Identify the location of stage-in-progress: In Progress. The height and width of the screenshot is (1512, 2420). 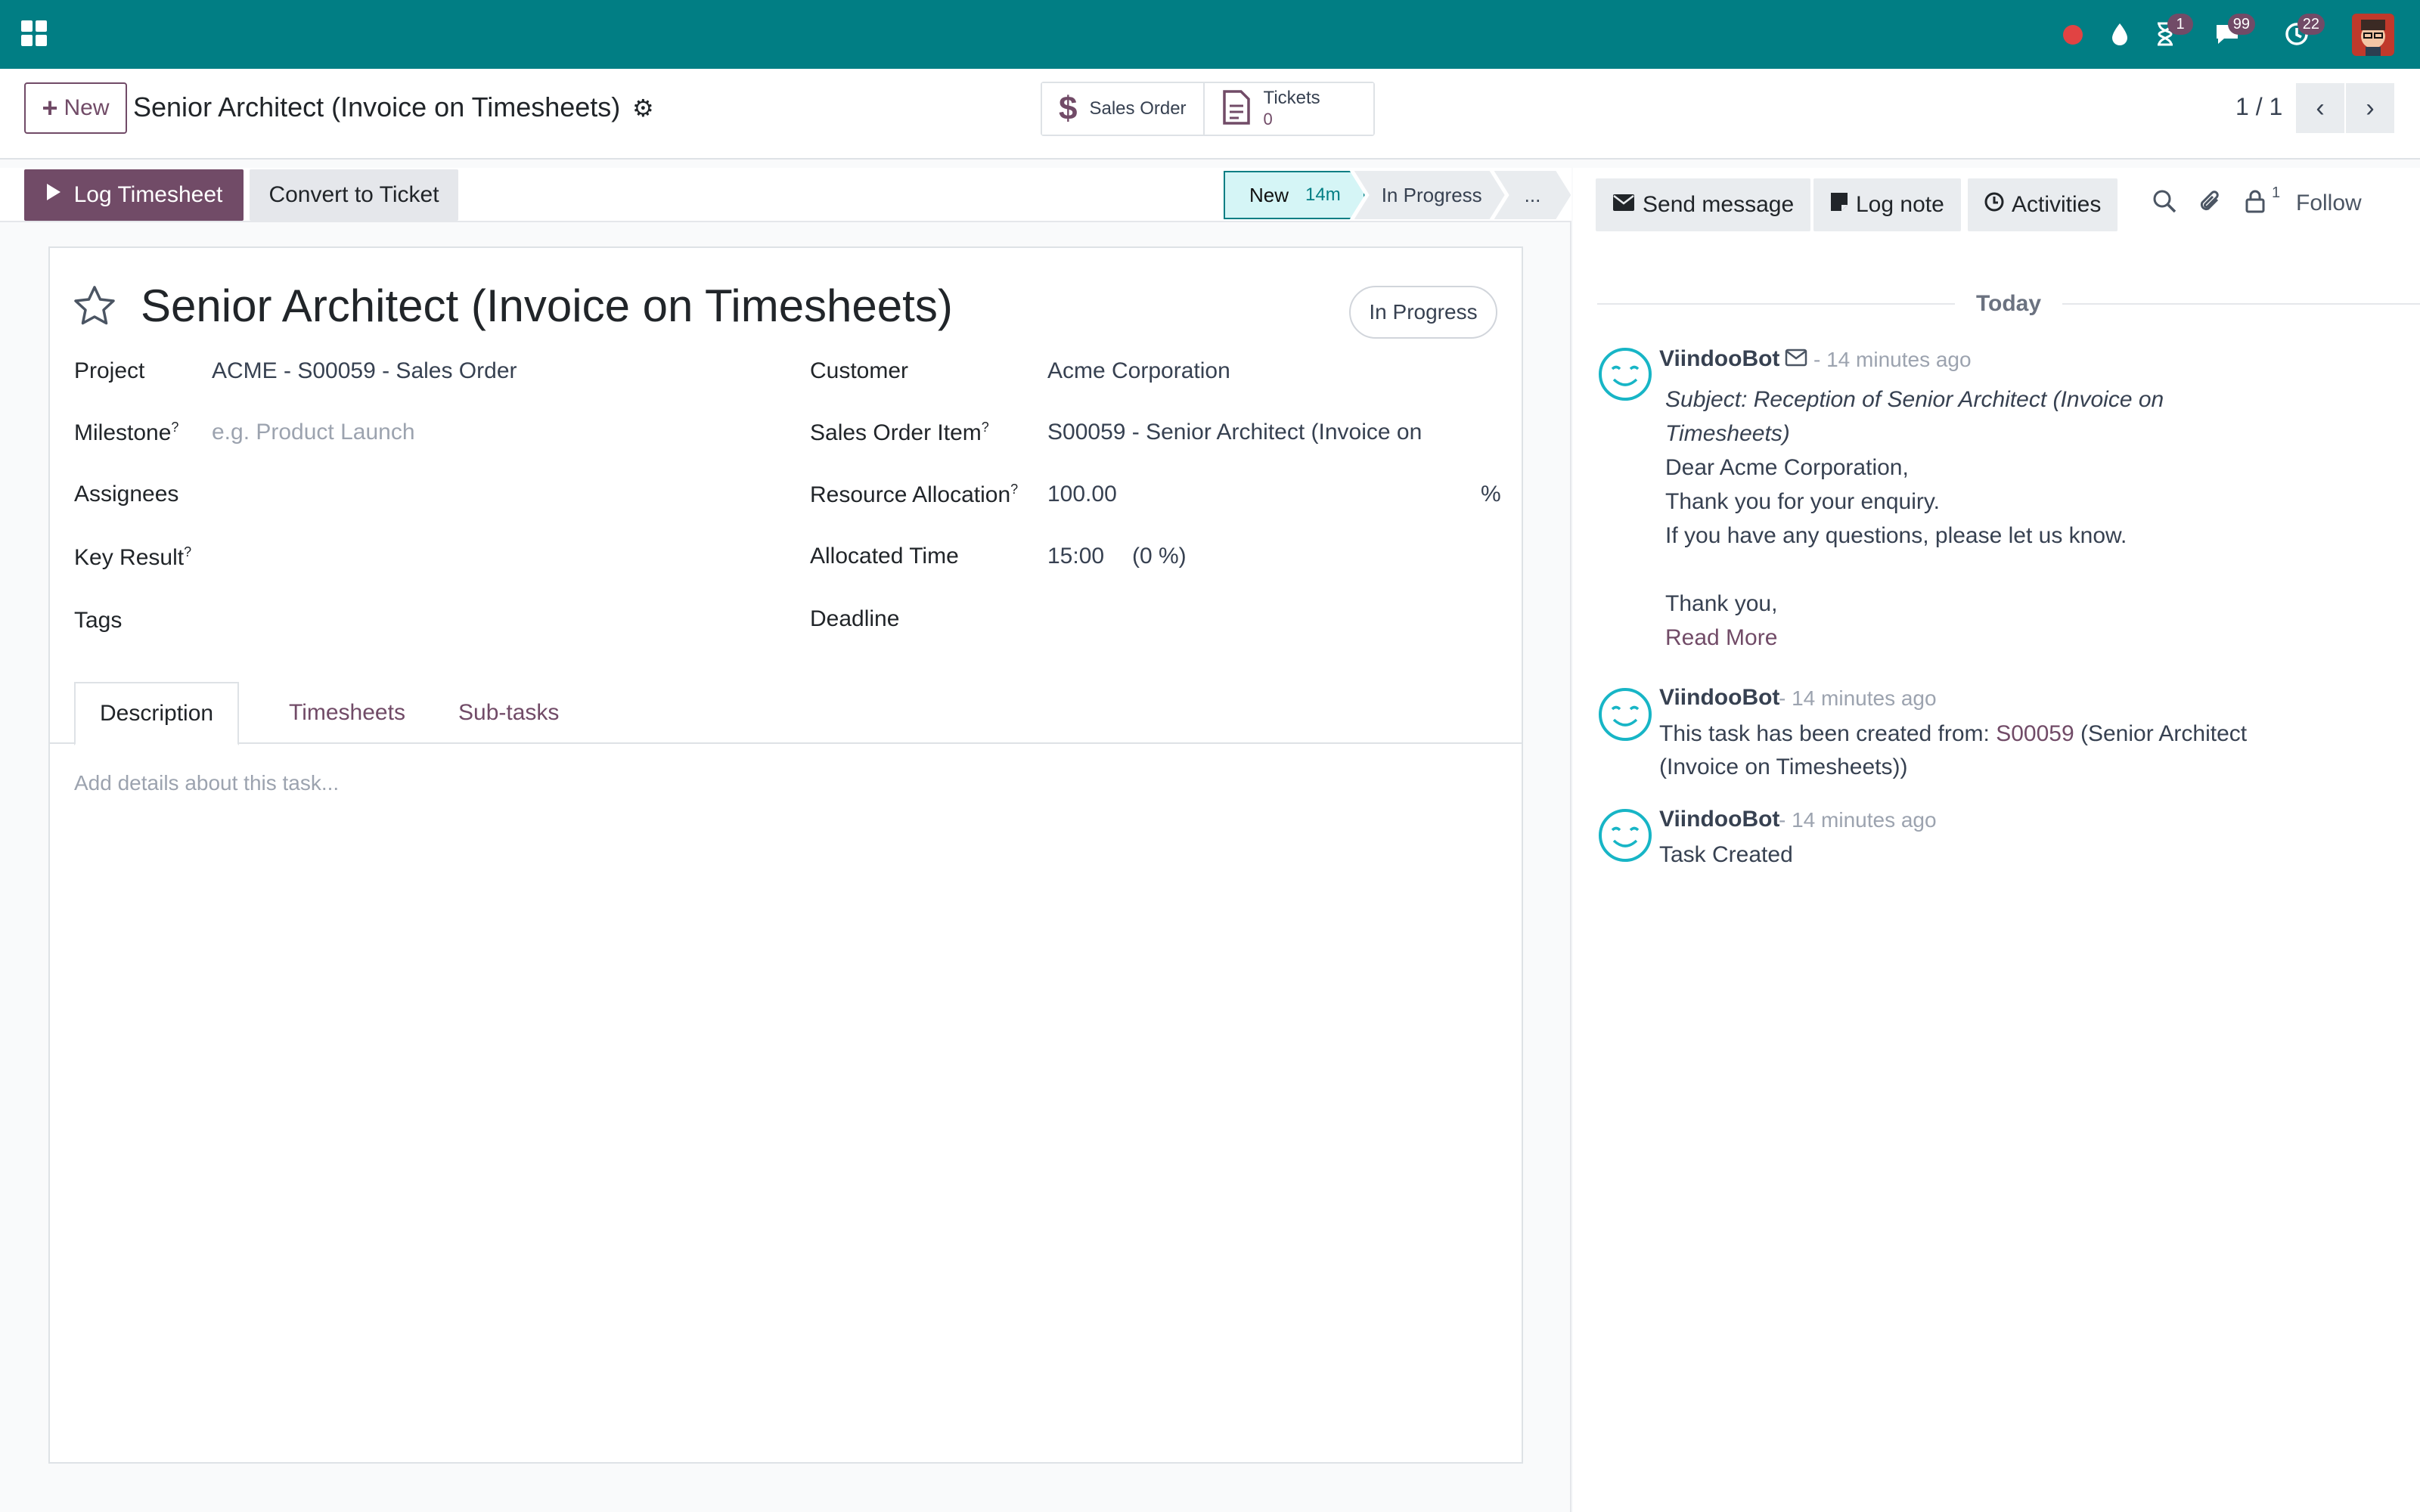
(1429, 195).